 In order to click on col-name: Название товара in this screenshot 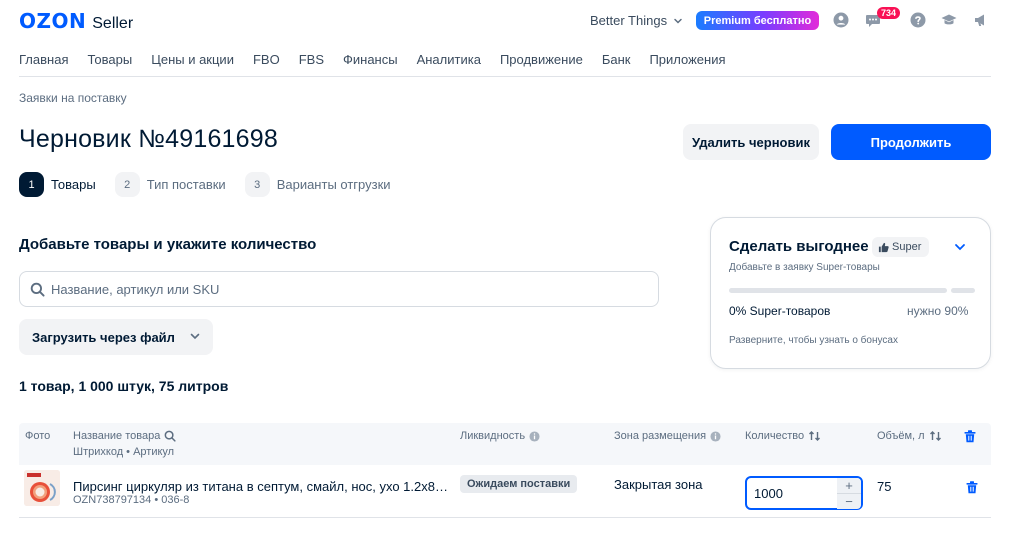, I will do `click(124, 436)`.